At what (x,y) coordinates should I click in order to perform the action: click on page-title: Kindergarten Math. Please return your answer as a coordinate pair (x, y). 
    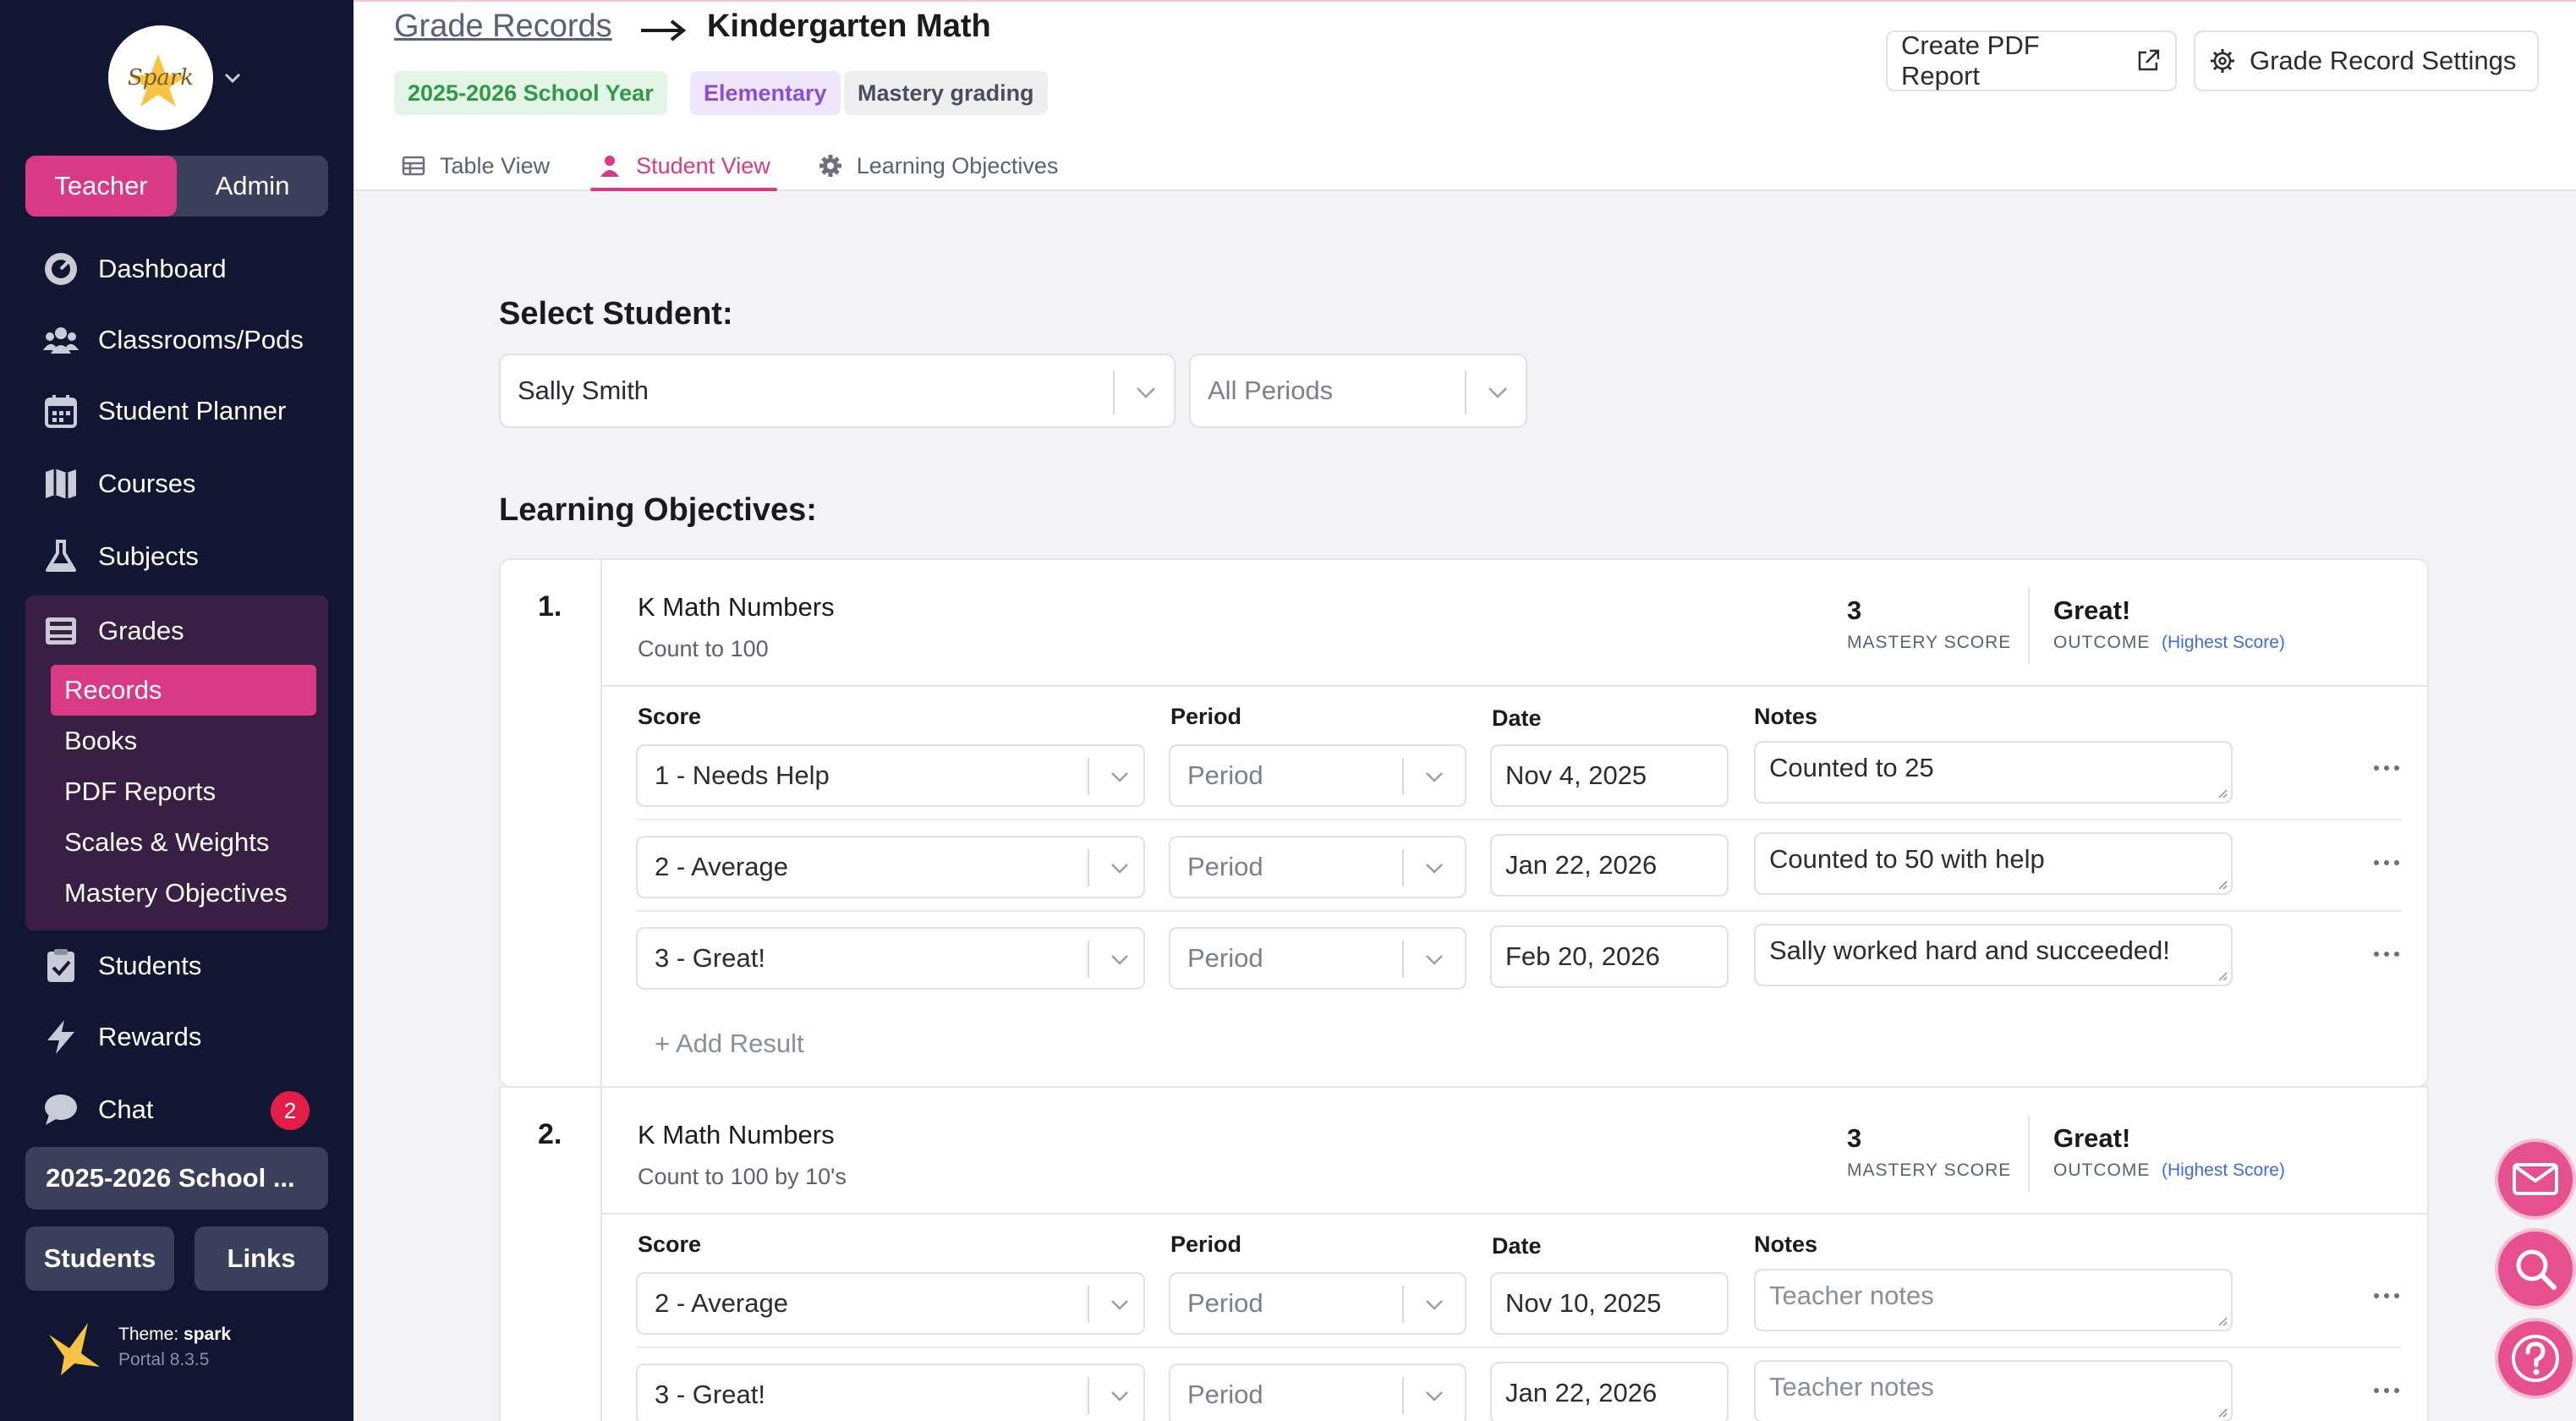
    Looking at the image, I should click on (849, 26).